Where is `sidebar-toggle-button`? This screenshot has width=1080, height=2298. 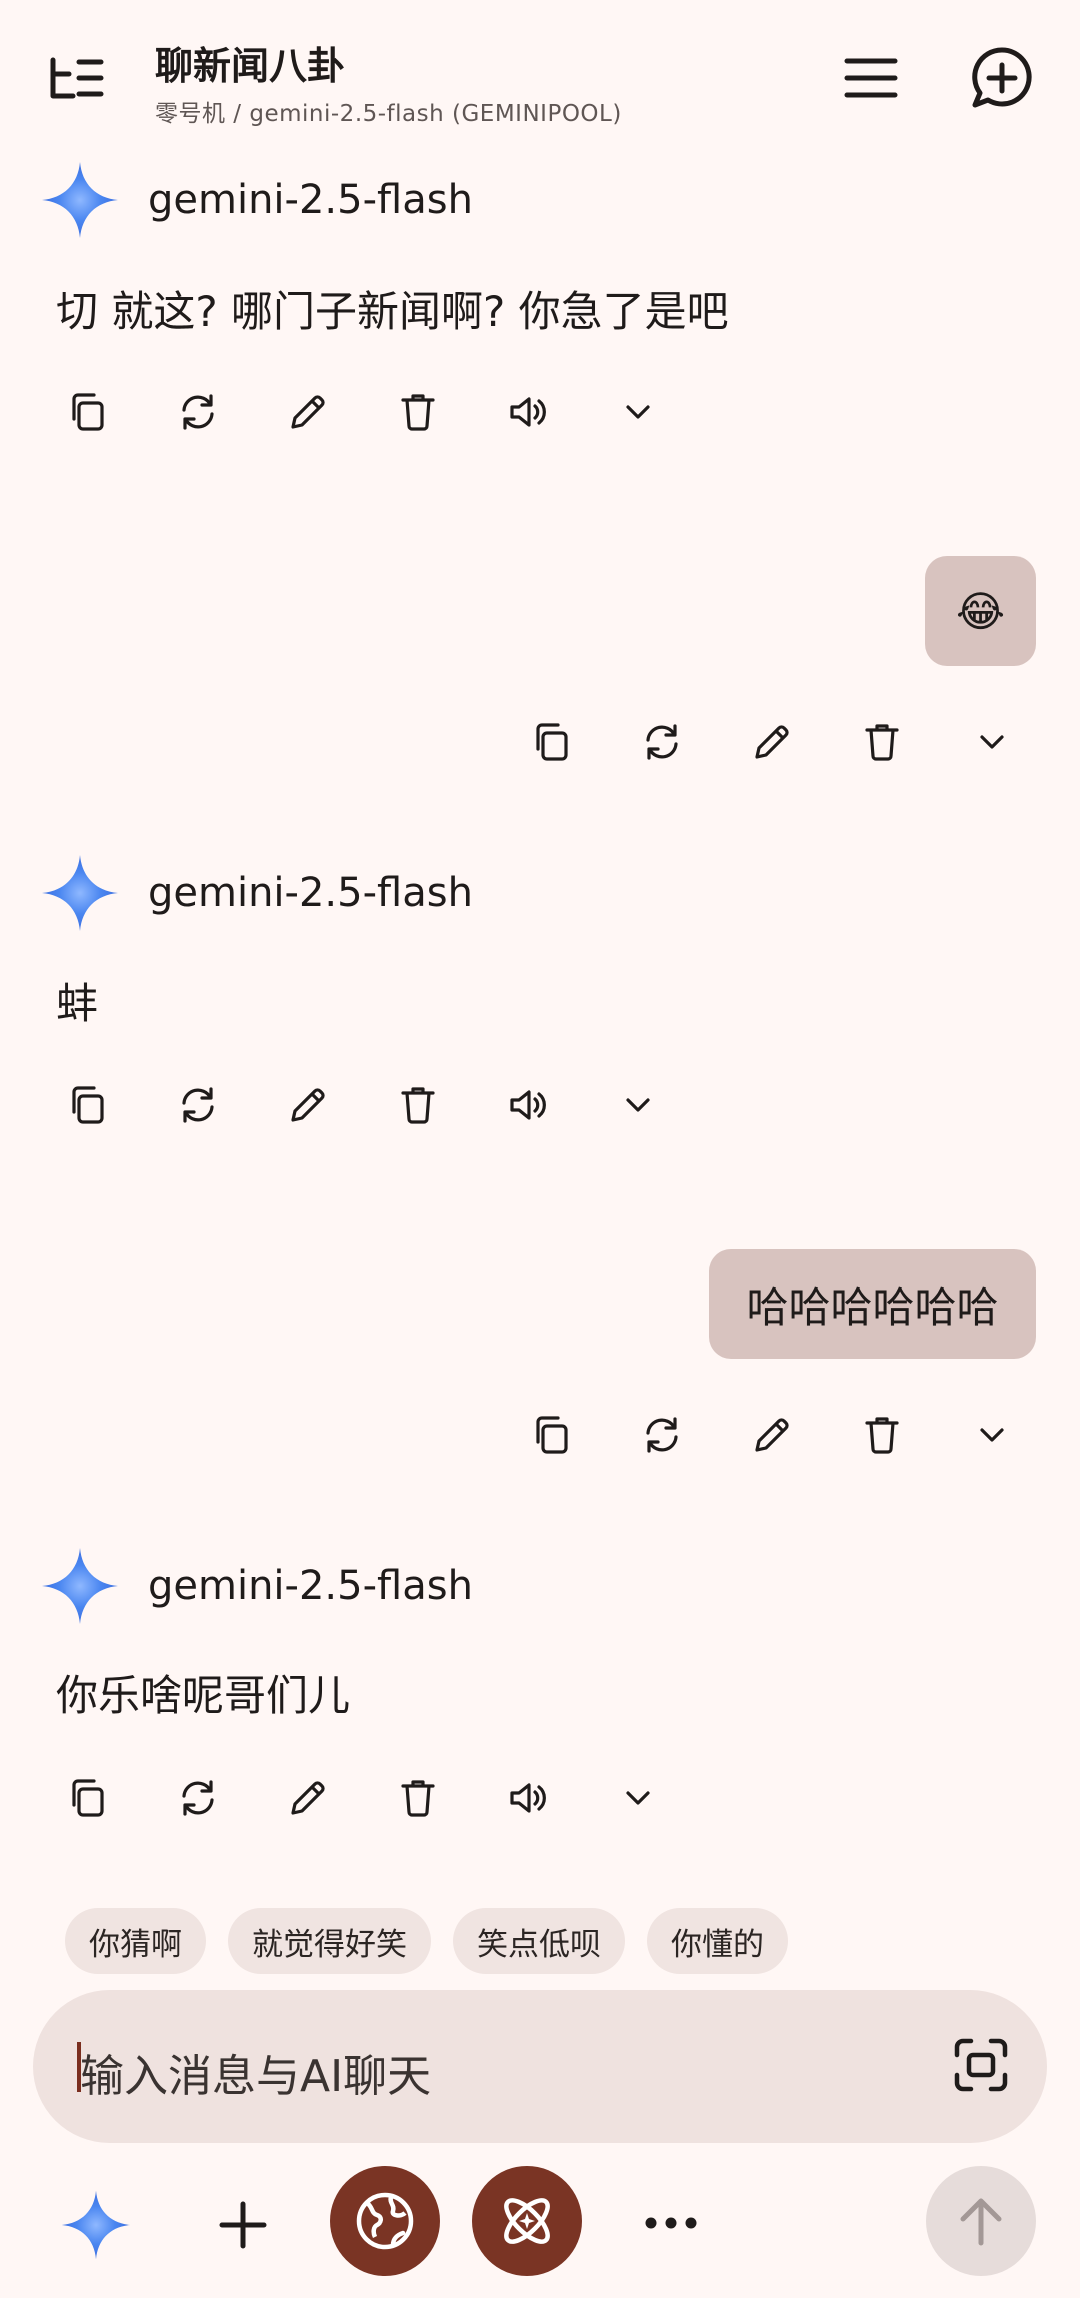
sidebar-toggle-button is located at coordinates (77, 78).